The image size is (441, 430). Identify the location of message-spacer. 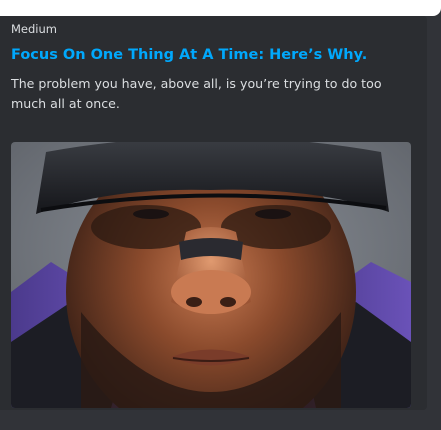
(220, 420).